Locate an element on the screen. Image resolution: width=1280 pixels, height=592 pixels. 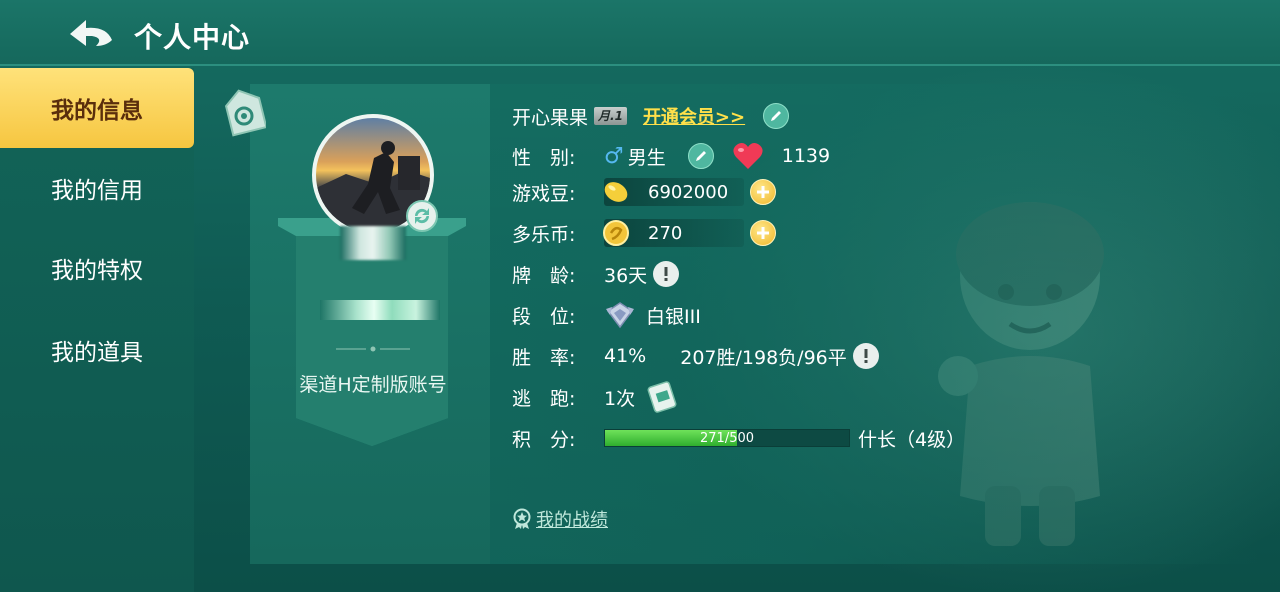
sidebar-item-my-privileges: 我的特权 is located at coordinates (97, 268).